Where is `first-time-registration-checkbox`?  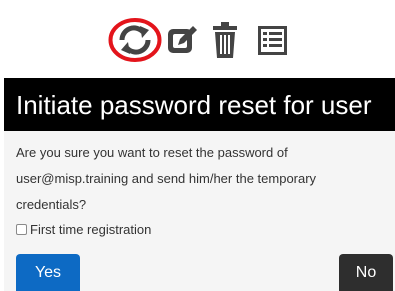 first-time-registration-checkbox is located at coordinates (21, 229).